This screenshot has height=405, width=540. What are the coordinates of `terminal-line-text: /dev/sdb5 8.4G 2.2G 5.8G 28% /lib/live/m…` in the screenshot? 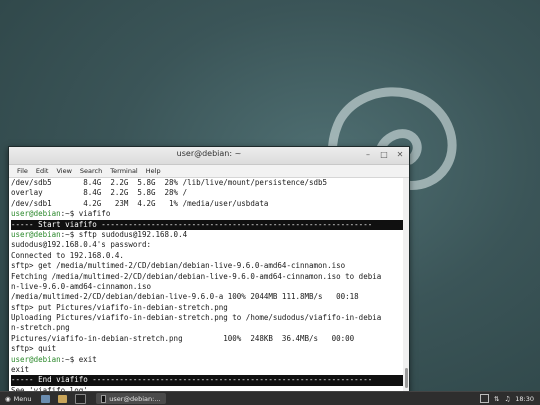 It's located at (169, 182).